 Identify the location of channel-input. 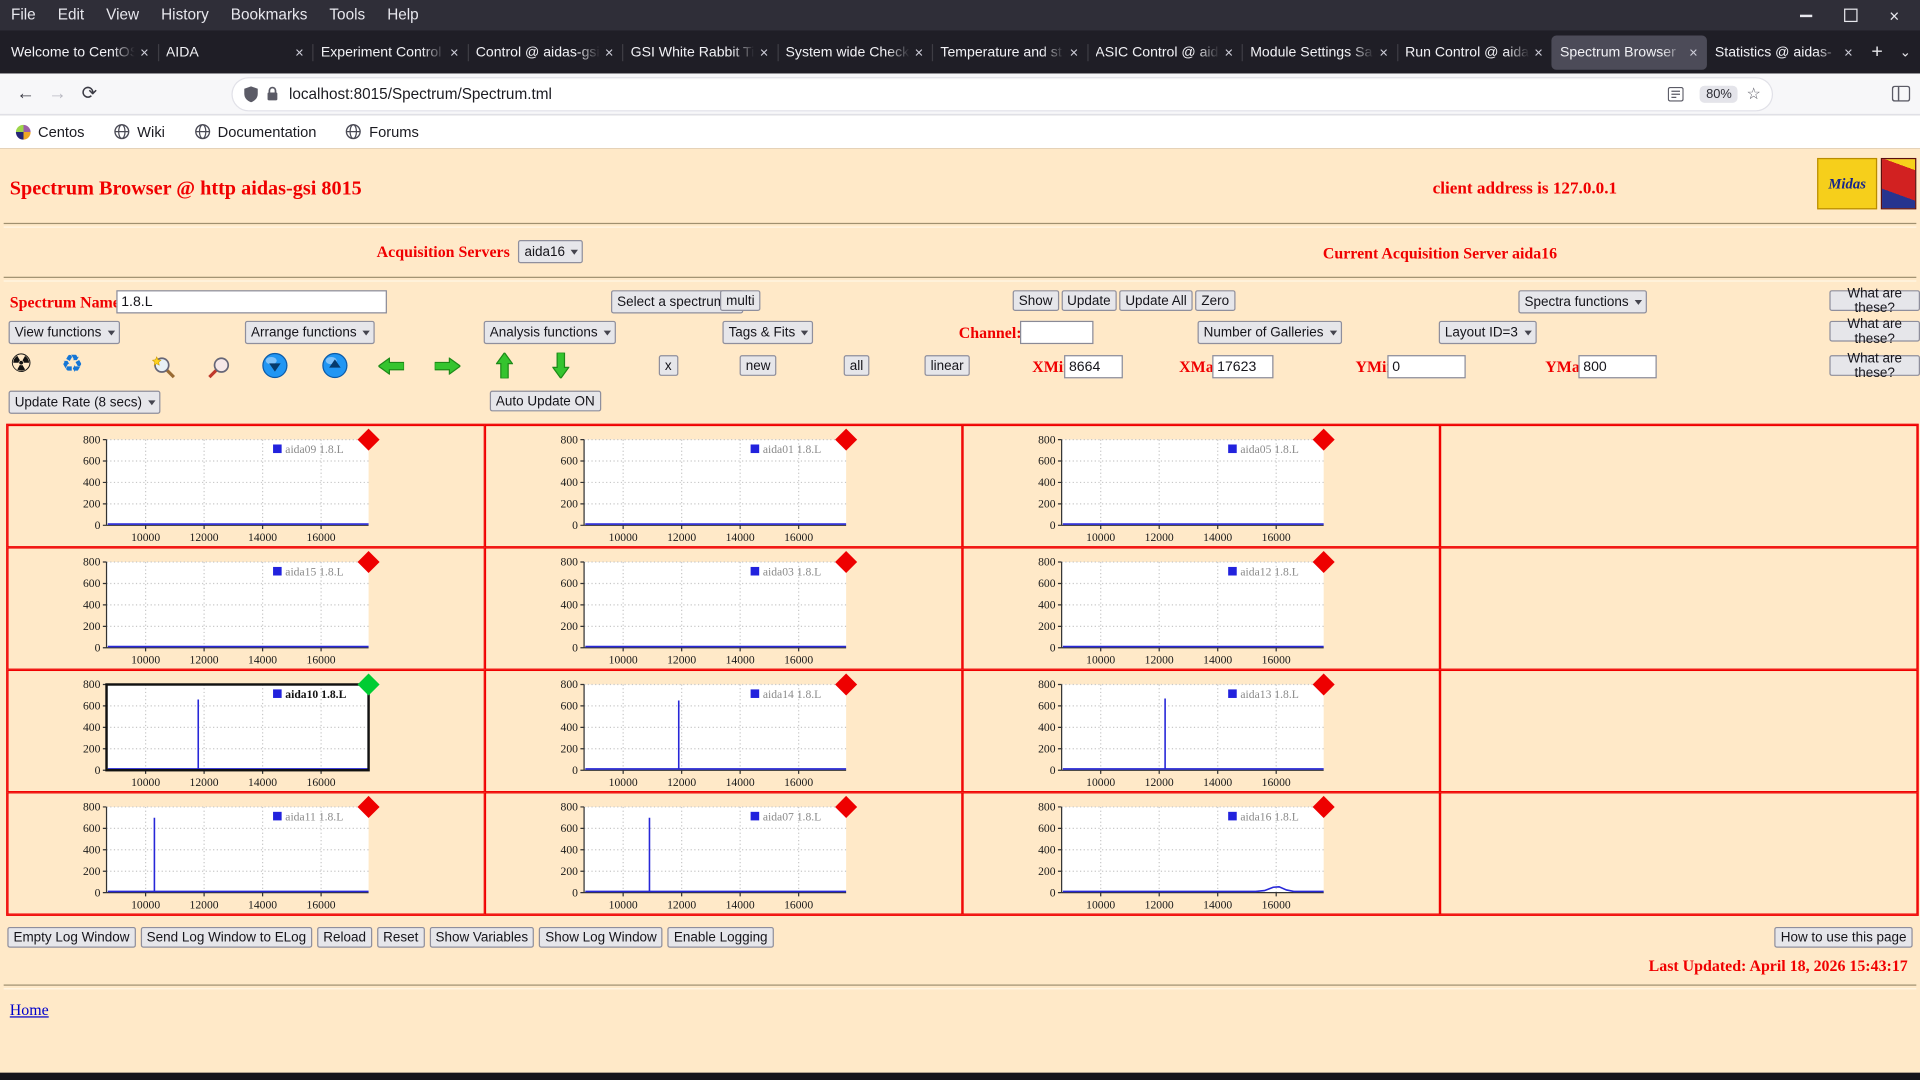
(1057, 332).